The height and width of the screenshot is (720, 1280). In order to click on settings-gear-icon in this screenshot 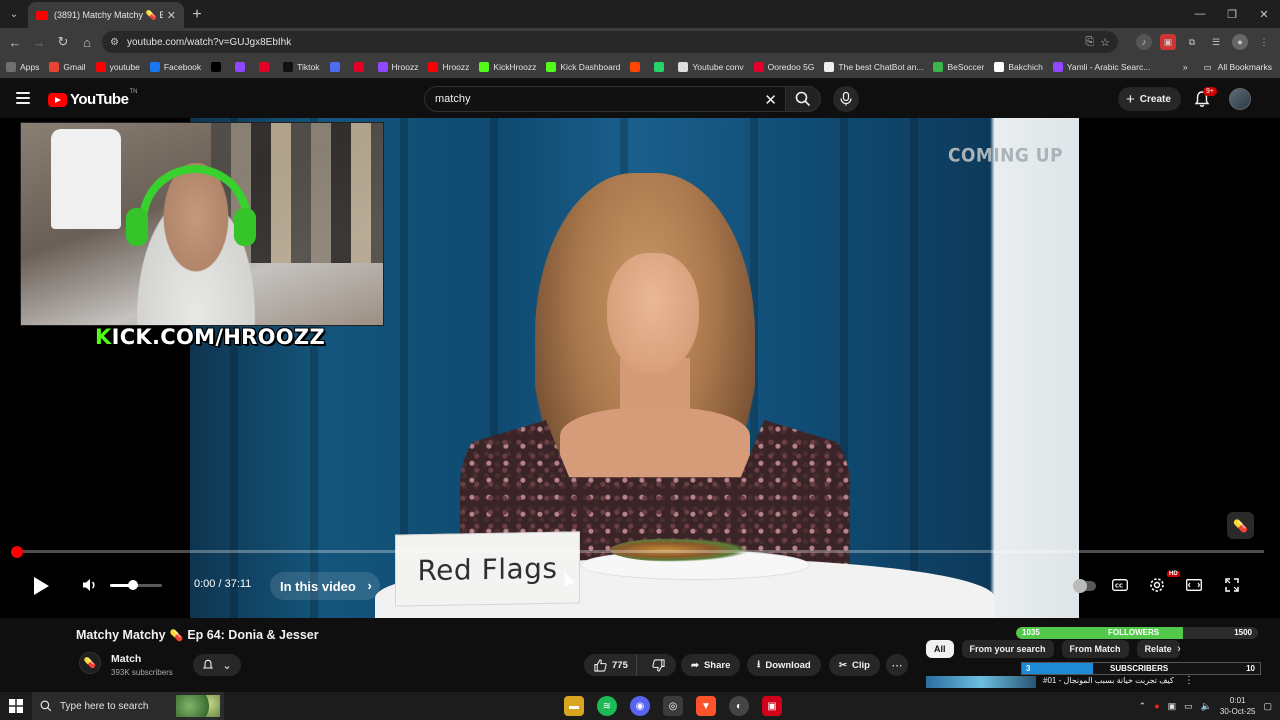, I will do `click(1157, 585)`.